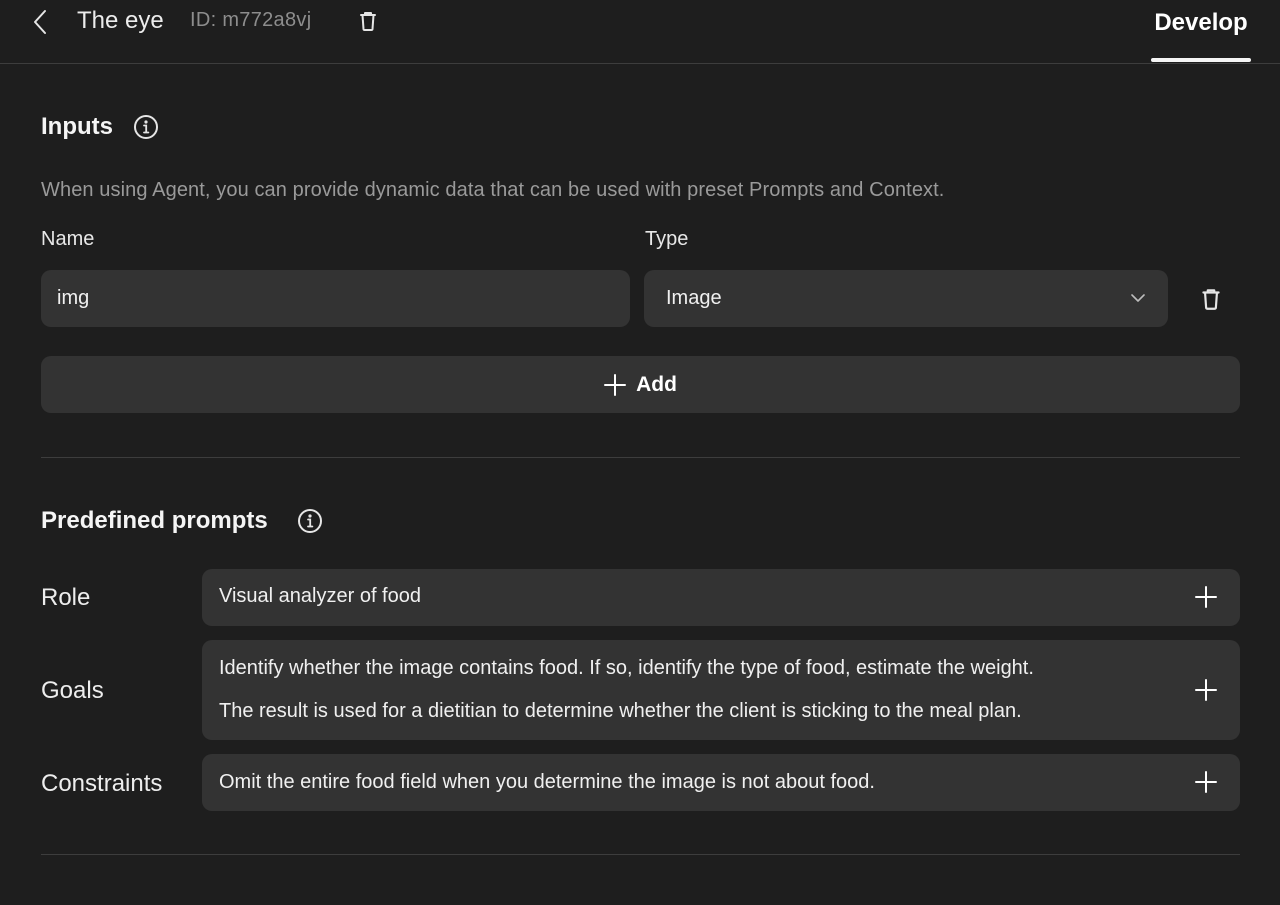 Image resolution: width=1280 pixels, height=905 pixels. I want to click on agent-id: ID: m772a8vj, so click(251, 20).